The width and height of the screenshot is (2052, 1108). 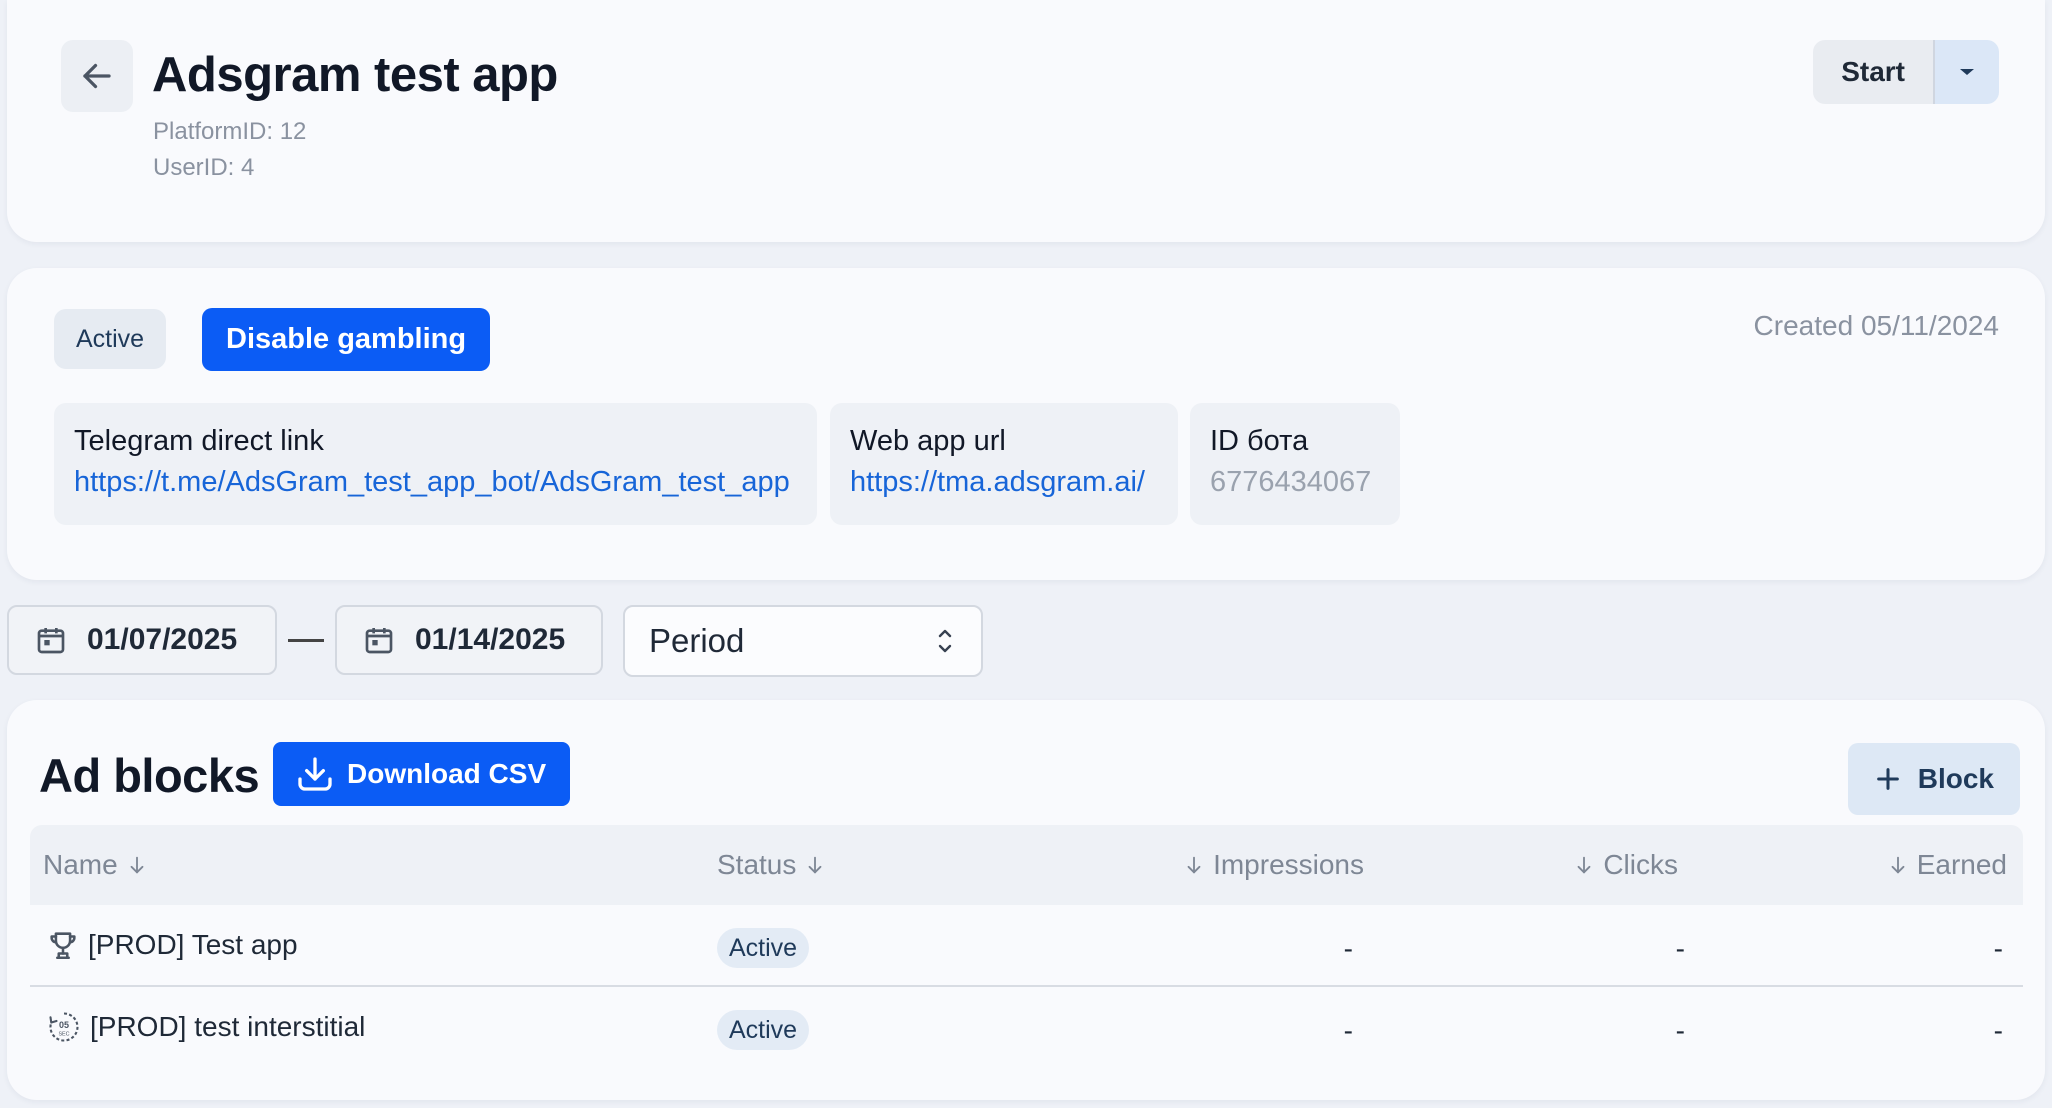 What do you see at coordinates (228, 1026) in the screenshot?
I see `block-name: [PROD] test interstitial` at bounding box center [228, 1026].